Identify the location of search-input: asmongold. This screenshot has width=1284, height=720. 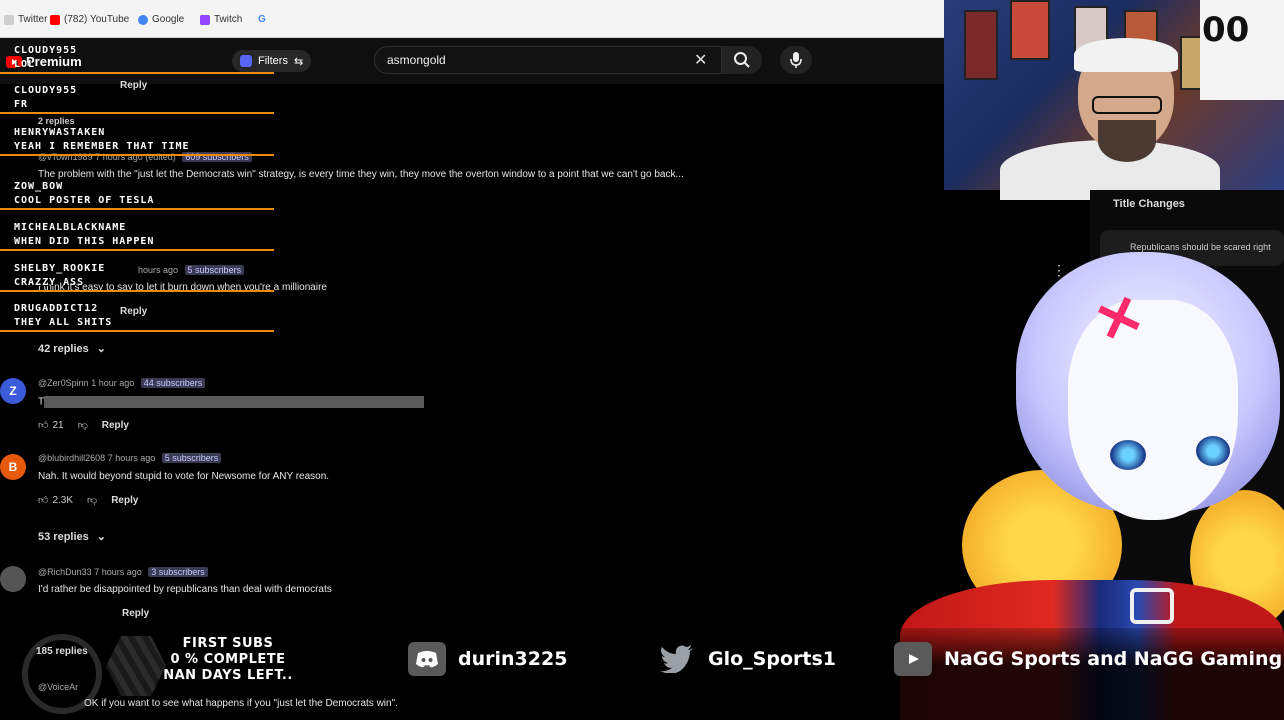
(548, 60).